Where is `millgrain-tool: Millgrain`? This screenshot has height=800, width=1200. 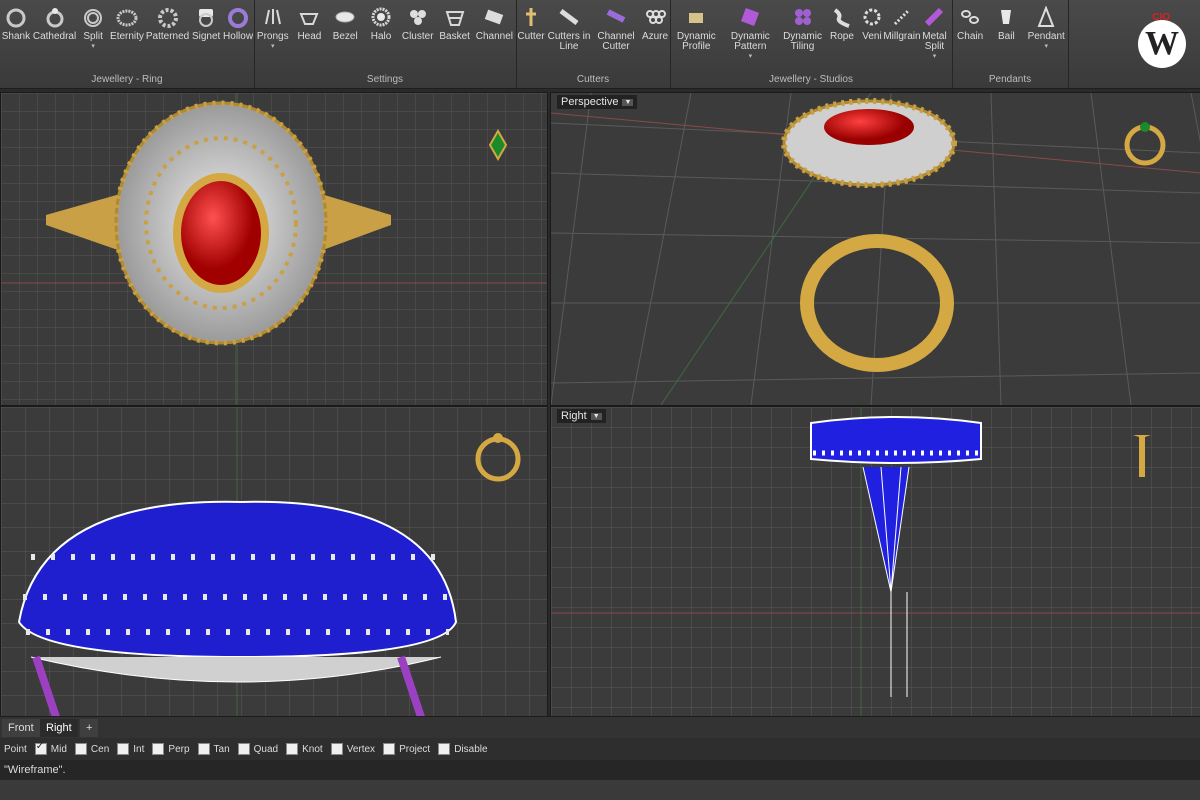 millgrain-tool: Millgrain is located at coordinates (902, 38).